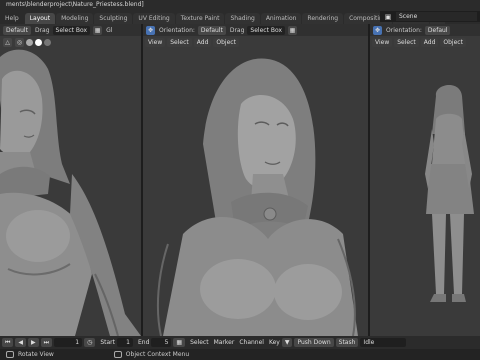  What do you see at coordinates (36, 354) in the screenshot?
I see `status-rotate: Rotate View` at bounding box center [36, 354].